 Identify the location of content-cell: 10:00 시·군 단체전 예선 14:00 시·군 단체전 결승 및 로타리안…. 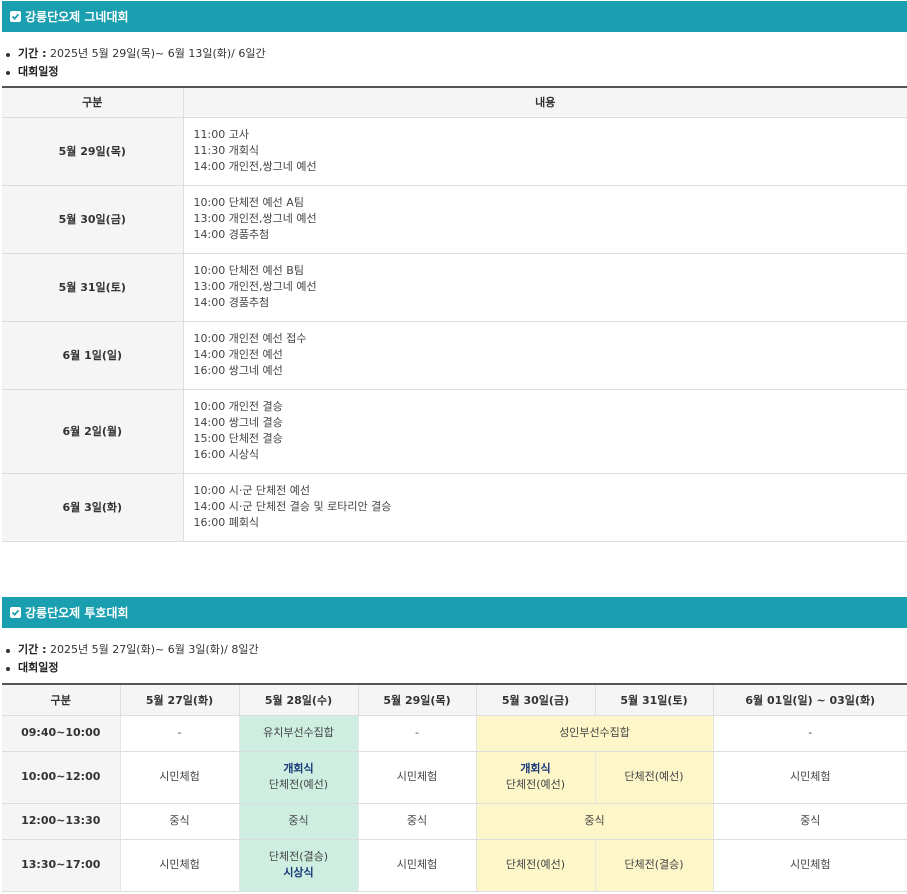
(545, 507).